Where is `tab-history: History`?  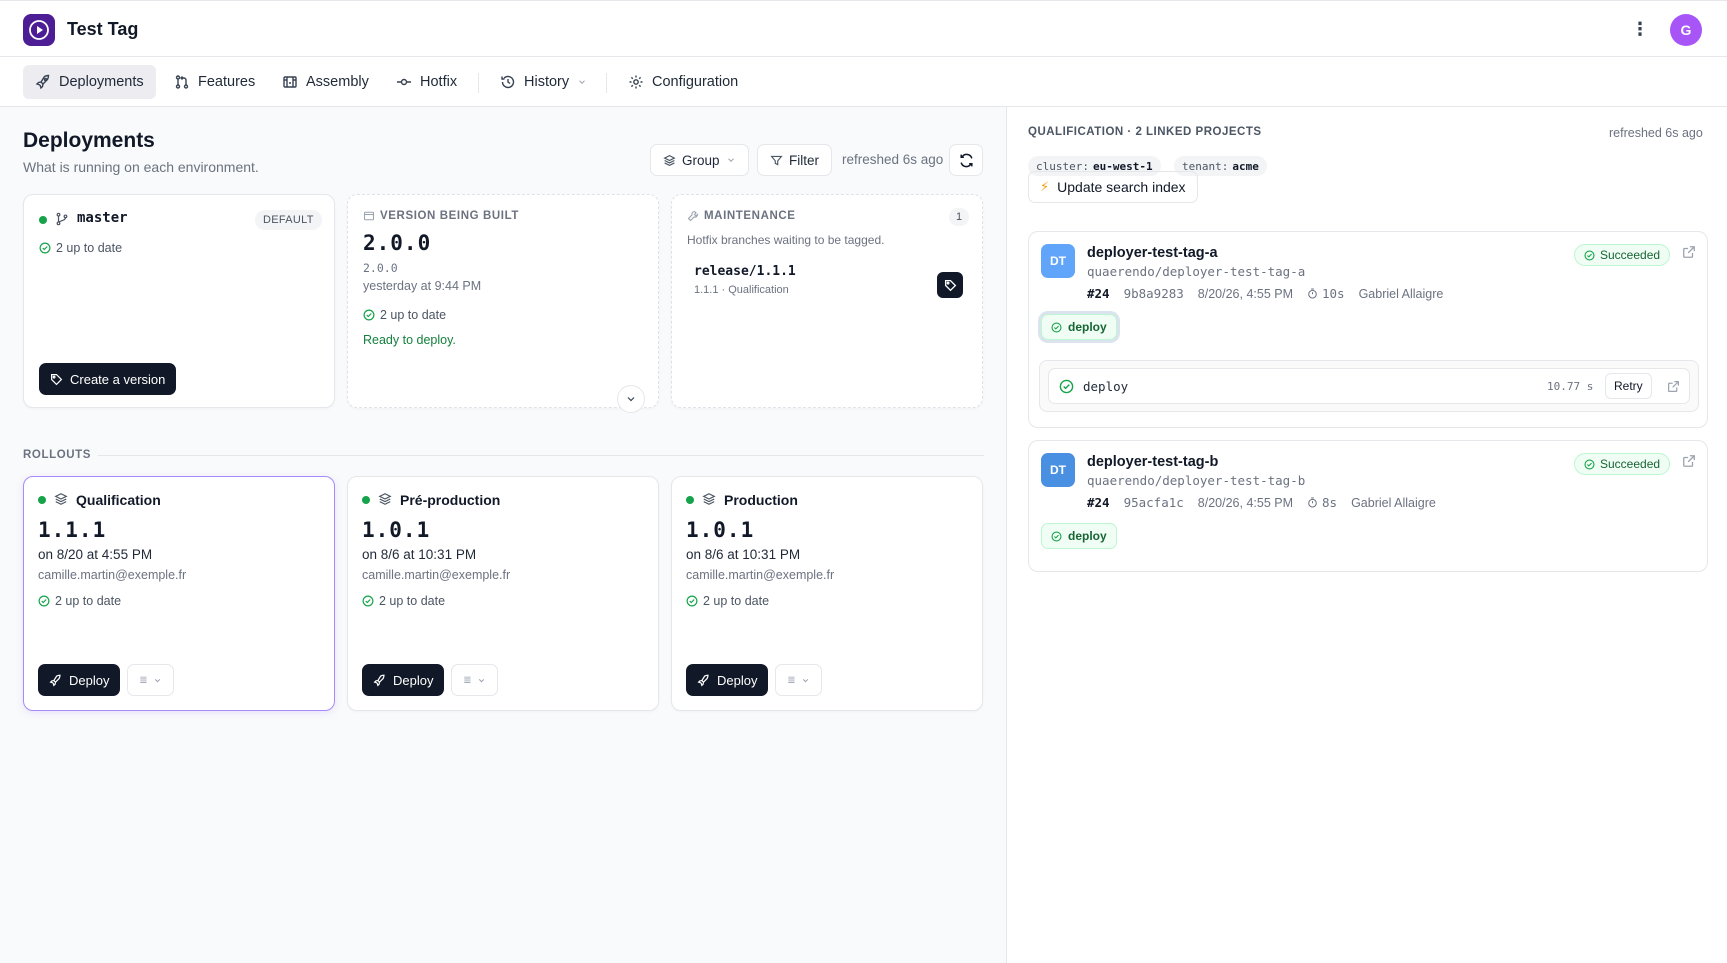
tab-history: History is located at coordinates (543, 82).